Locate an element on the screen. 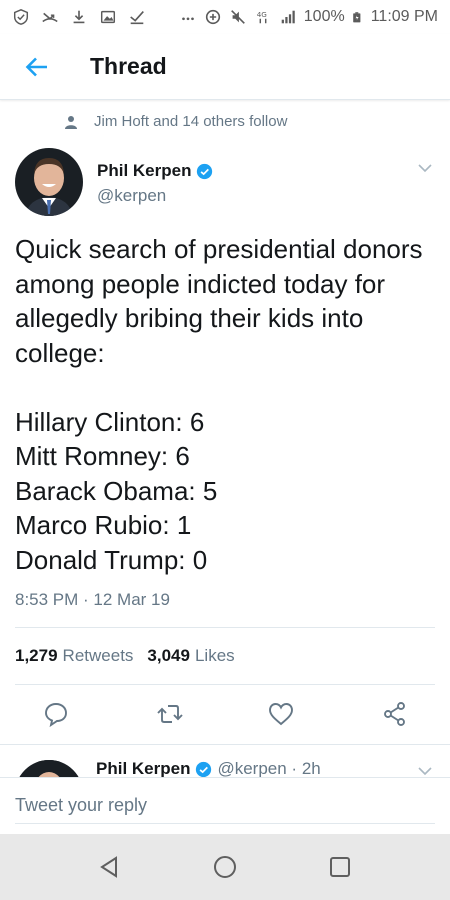 This screenshot has height=900, width=450. more-dots-icon is located at coordinates (187, 19).